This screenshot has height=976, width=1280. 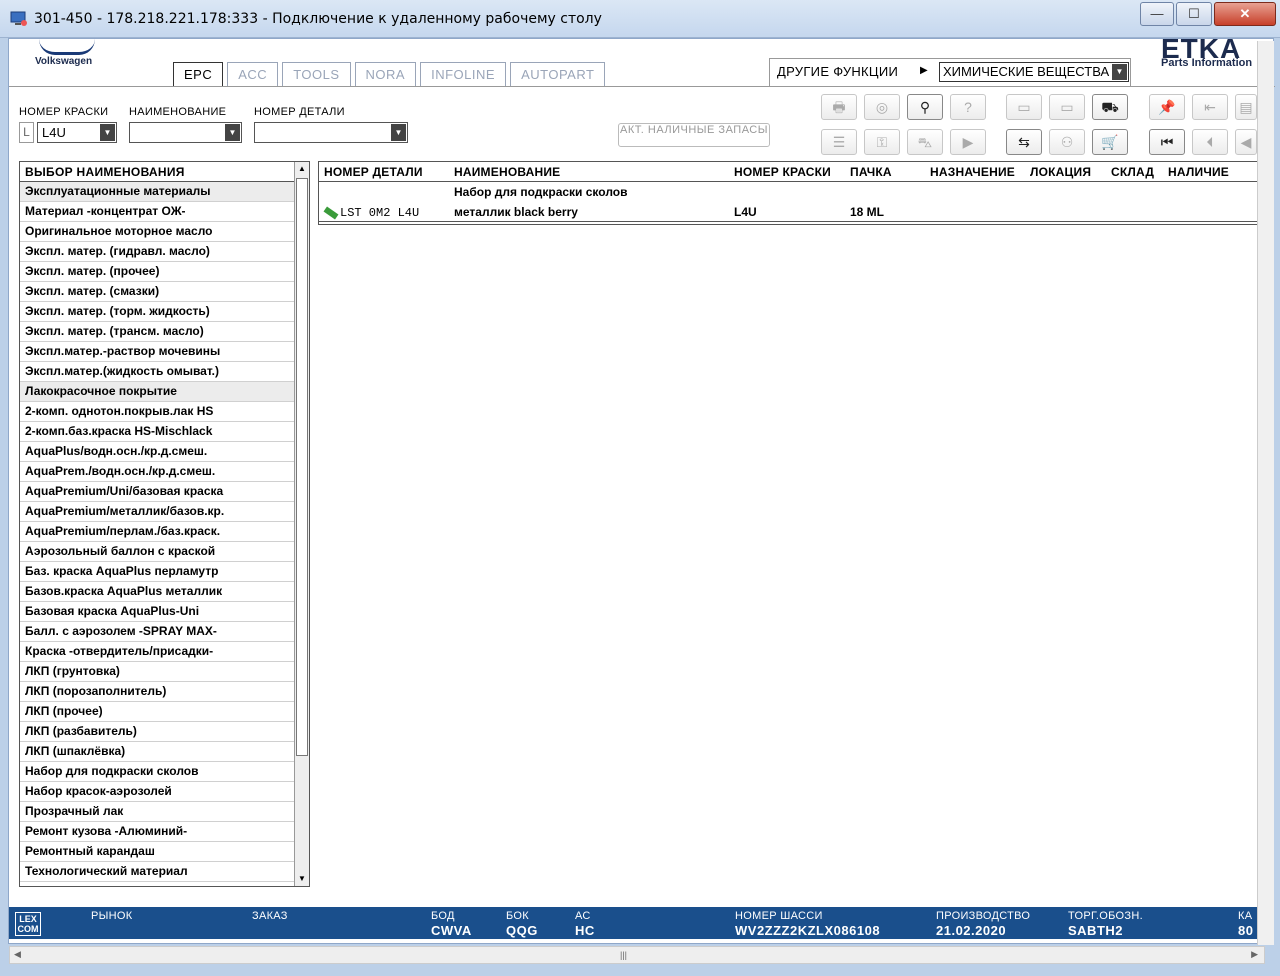 What do you see at coordinates (158, 712) in the screenshot?
I see `list-item: ЛКП (прочее)` at bounding box center [158, 712].